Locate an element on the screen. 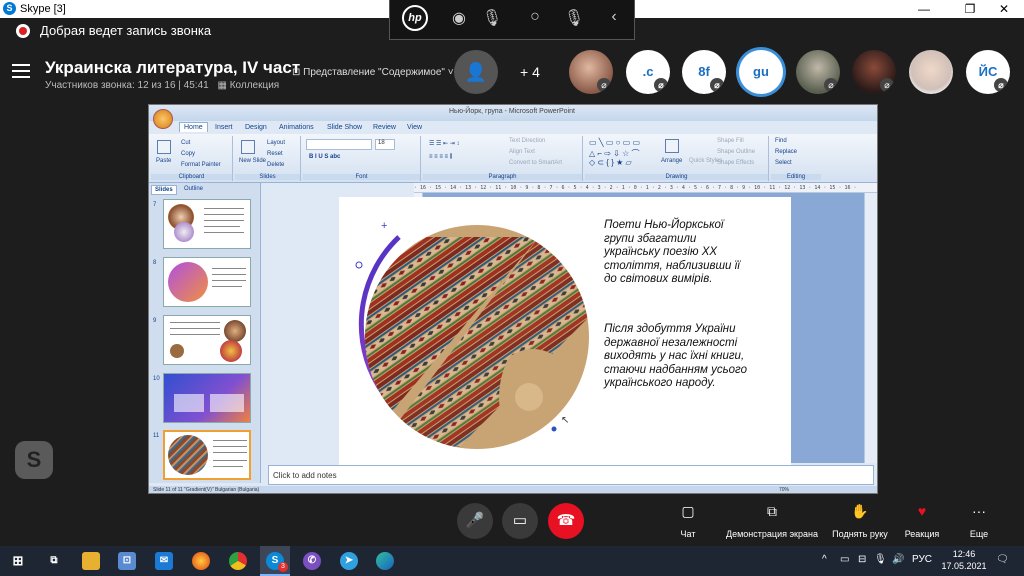 This screenshot has height=576, width=1024. vertical-scrollbar is located at coordinates (870, 328).